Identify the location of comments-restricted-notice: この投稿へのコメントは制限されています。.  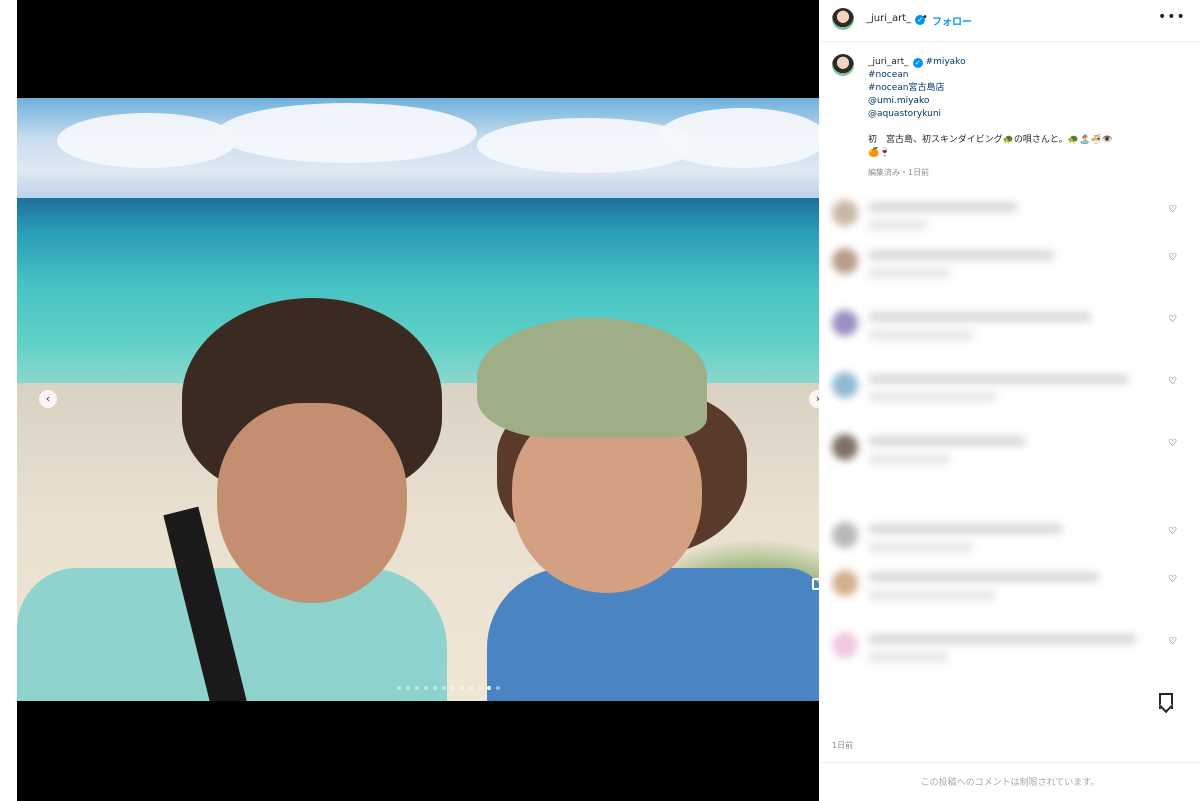
(1010, 781).